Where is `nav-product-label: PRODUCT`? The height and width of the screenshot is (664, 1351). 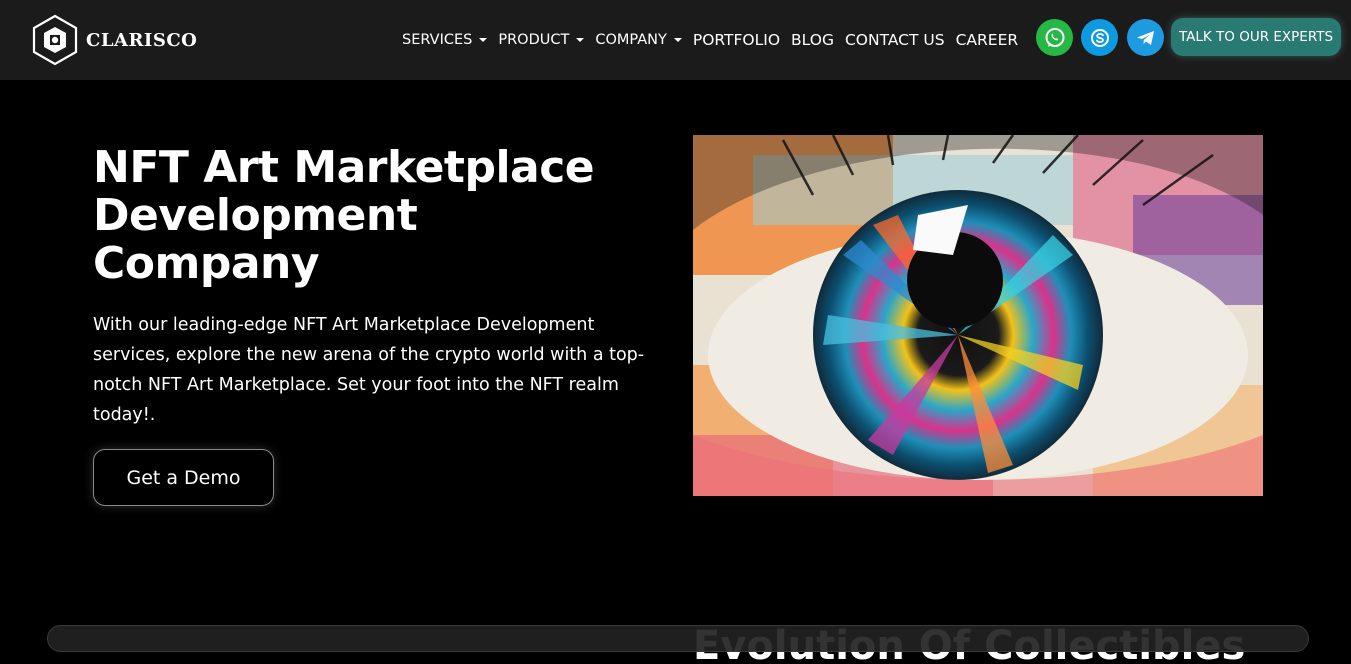 nav-product-label: PRODUCT is located at coordinates (534, 40).